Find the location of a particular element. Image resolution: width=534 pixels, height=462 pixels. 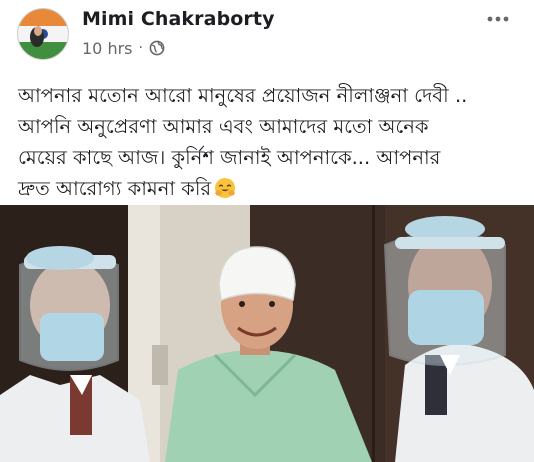

post-meta: 10 hrs · is located at coordinates (123, 48).